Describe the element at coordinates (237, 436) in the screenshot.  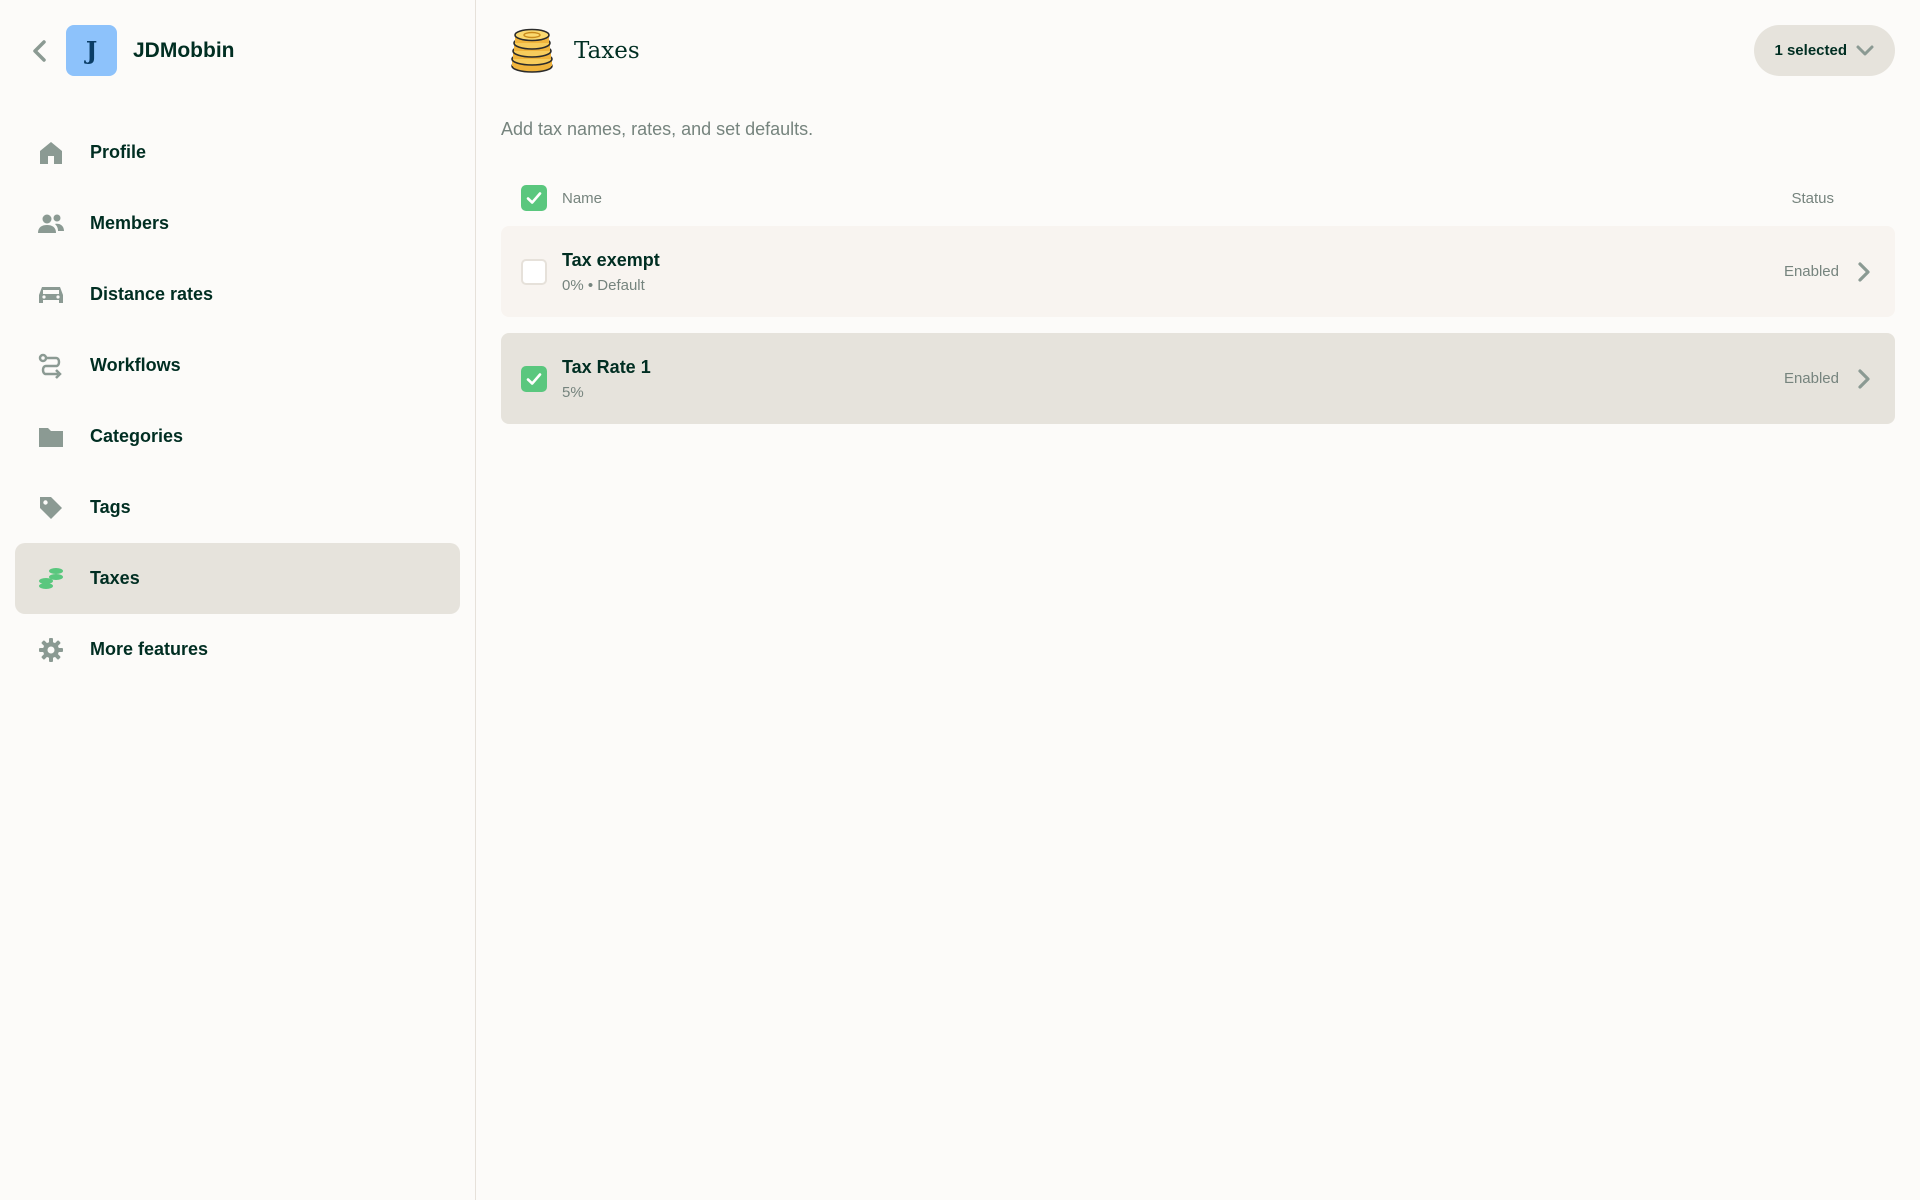
I see `sidebar-item-categories: Categories` at that location.